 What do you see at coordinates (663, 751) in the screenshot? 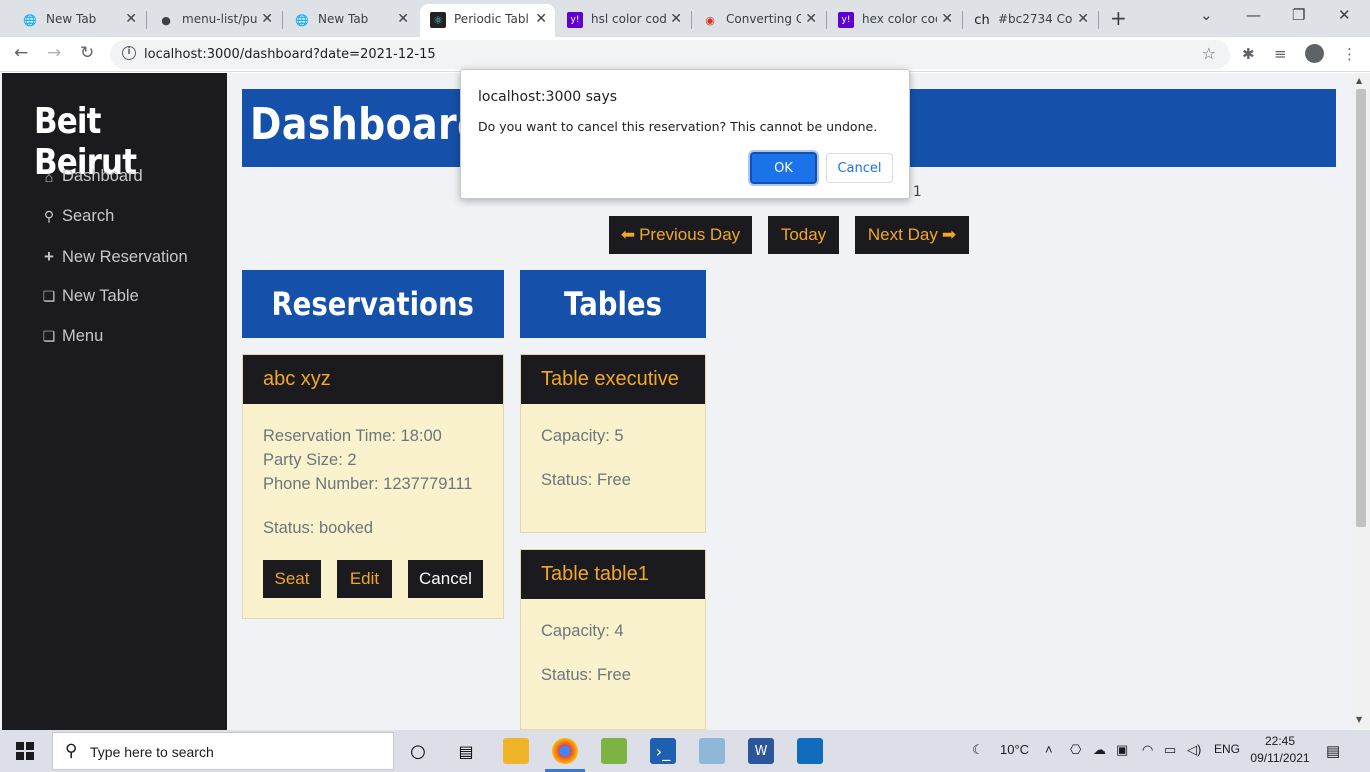
I see `powershell-icon: ›_` at bounding box center [663, 751].